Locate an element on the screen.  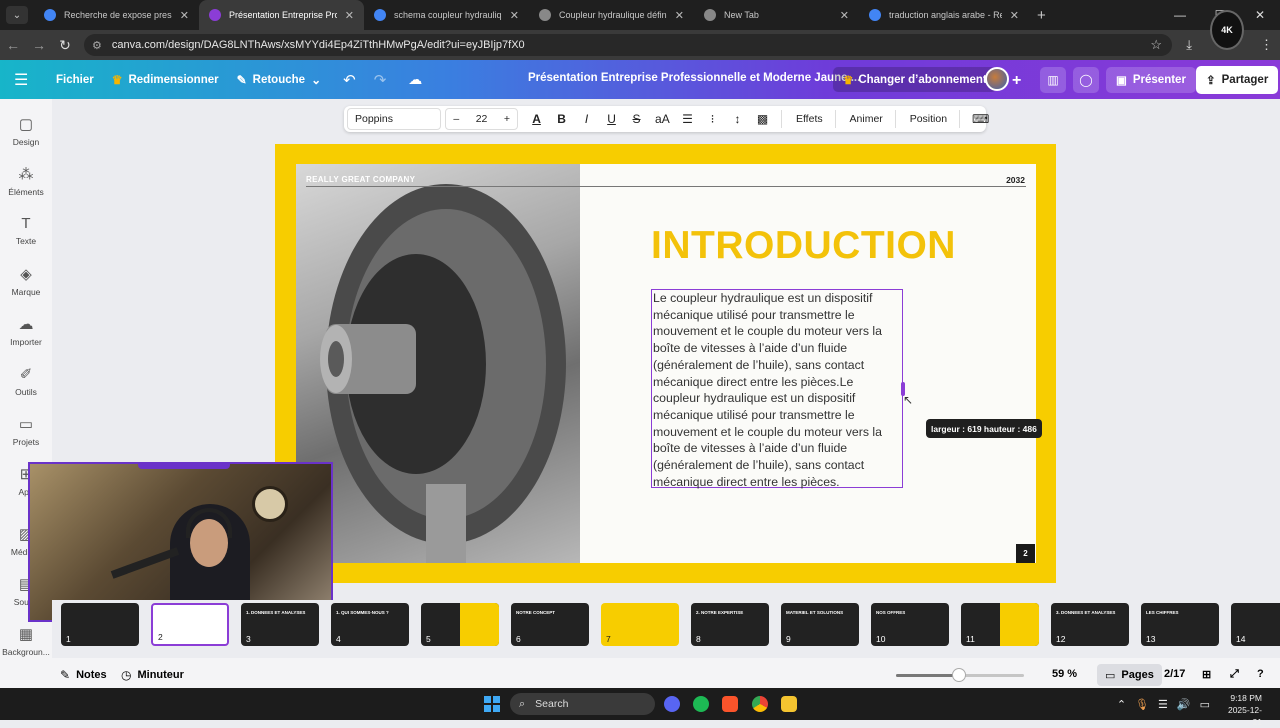
minimize-icon: — is located at coordinates (1180, 15).